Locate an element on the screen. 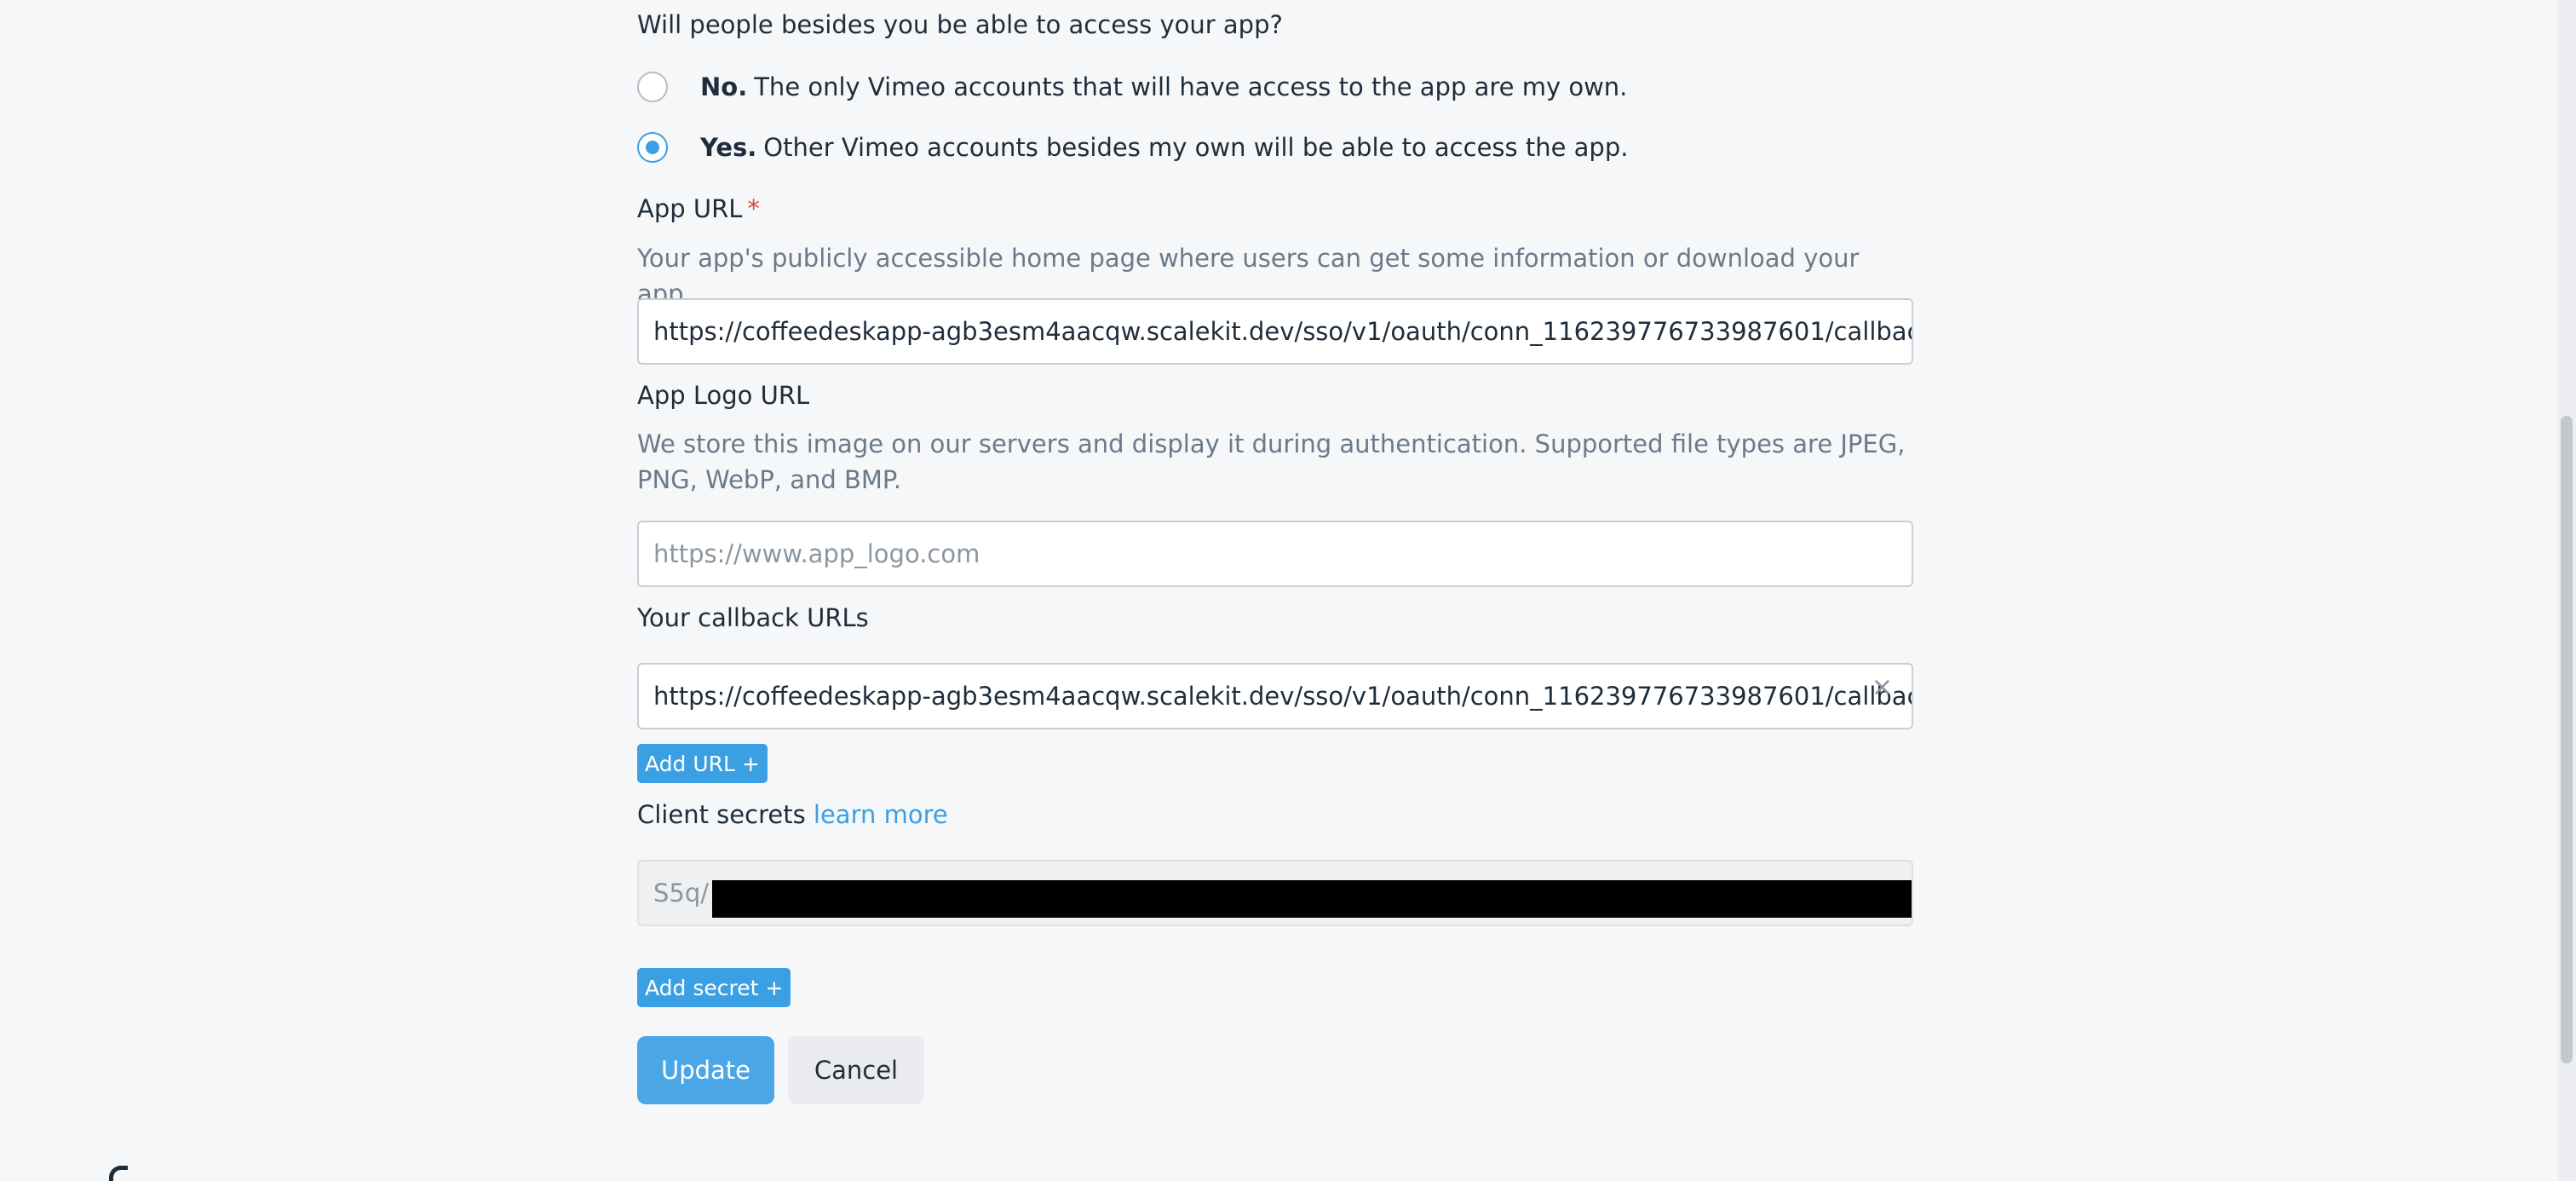 The width and height of the screenshot is (2576, 1181). client-secrets-label: Client secrets learn more is located at coordinates (793, 814).